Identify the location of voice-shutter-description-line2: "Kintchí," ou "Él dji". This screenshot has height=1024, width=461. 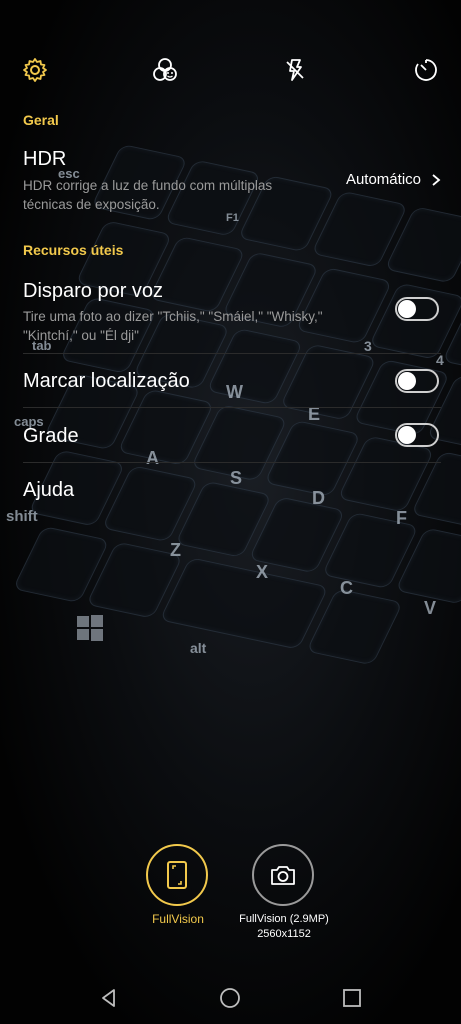
(81, 335).